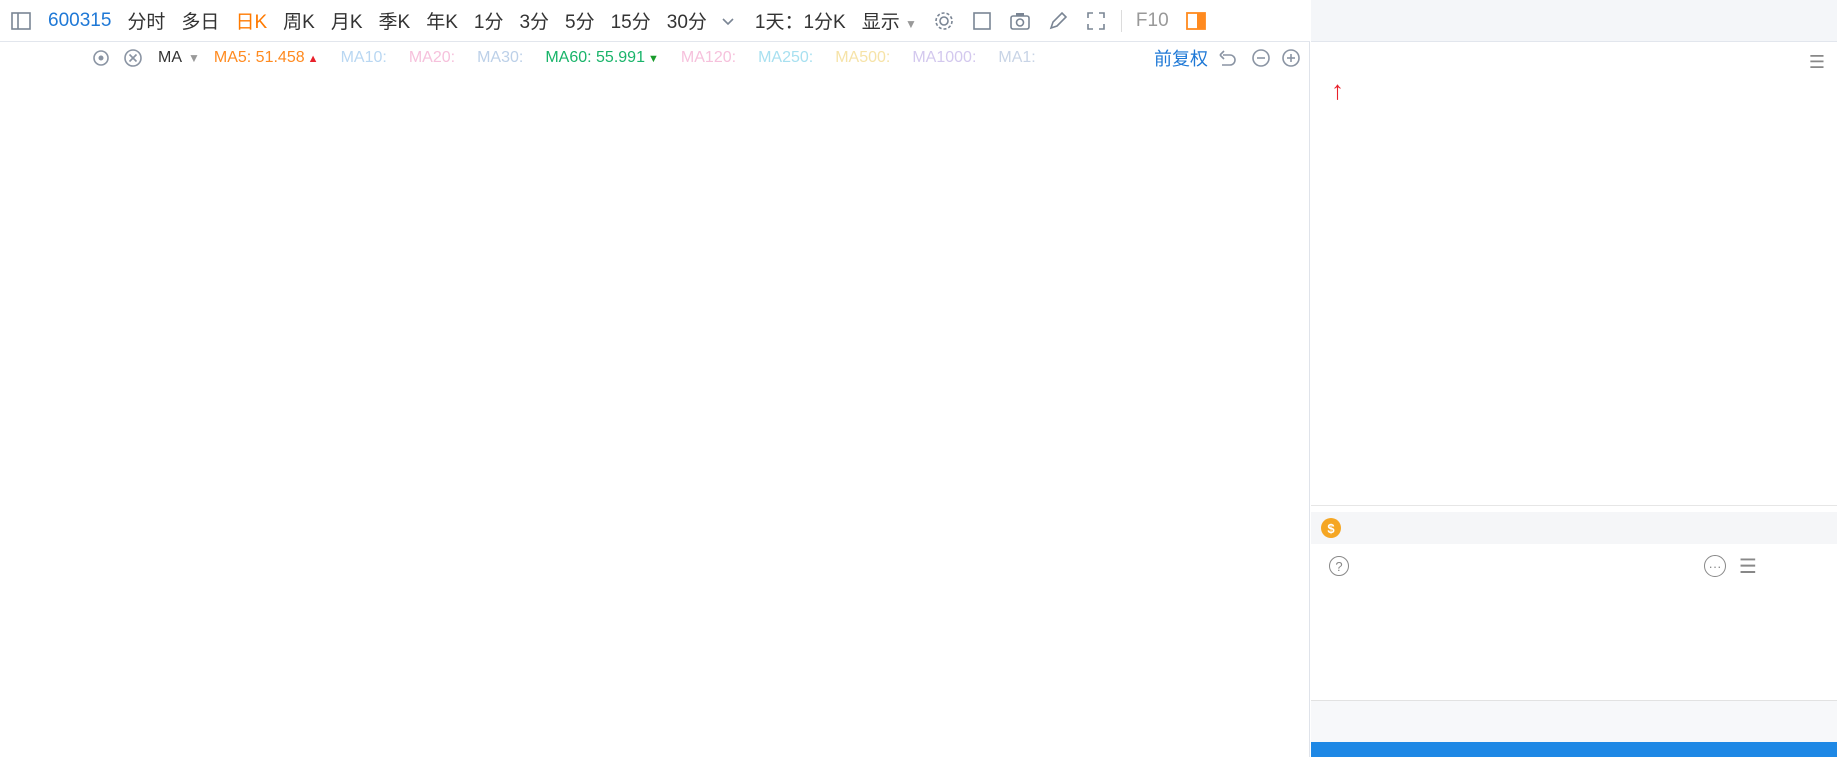  I want to click on ma-legend-item: MA1000:, so click(944, 58).